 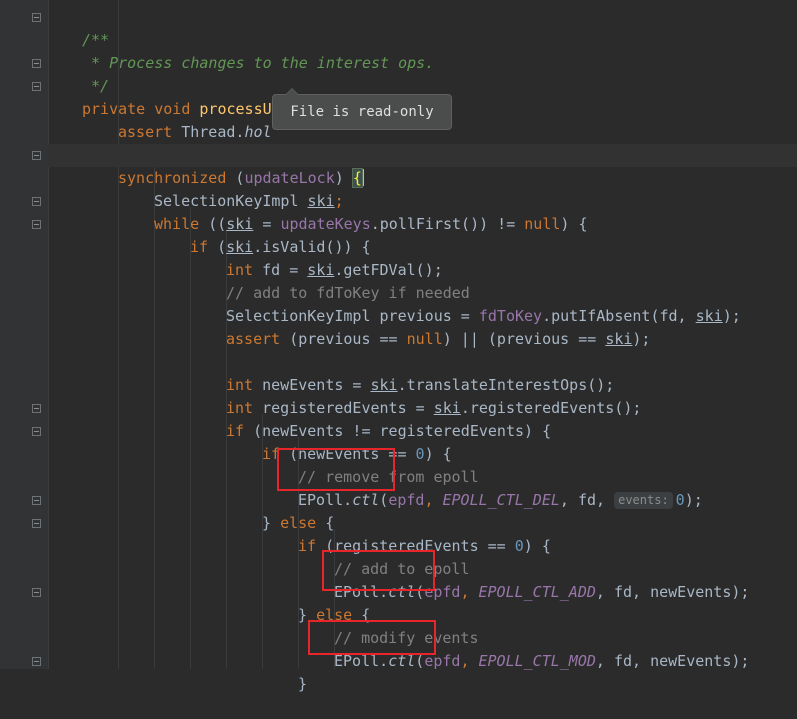 What do you see at coordinates (422, 50) in the screenshot?
I see `code-line: * Process changes to the interest ops.` at bounding box center [422, 50].